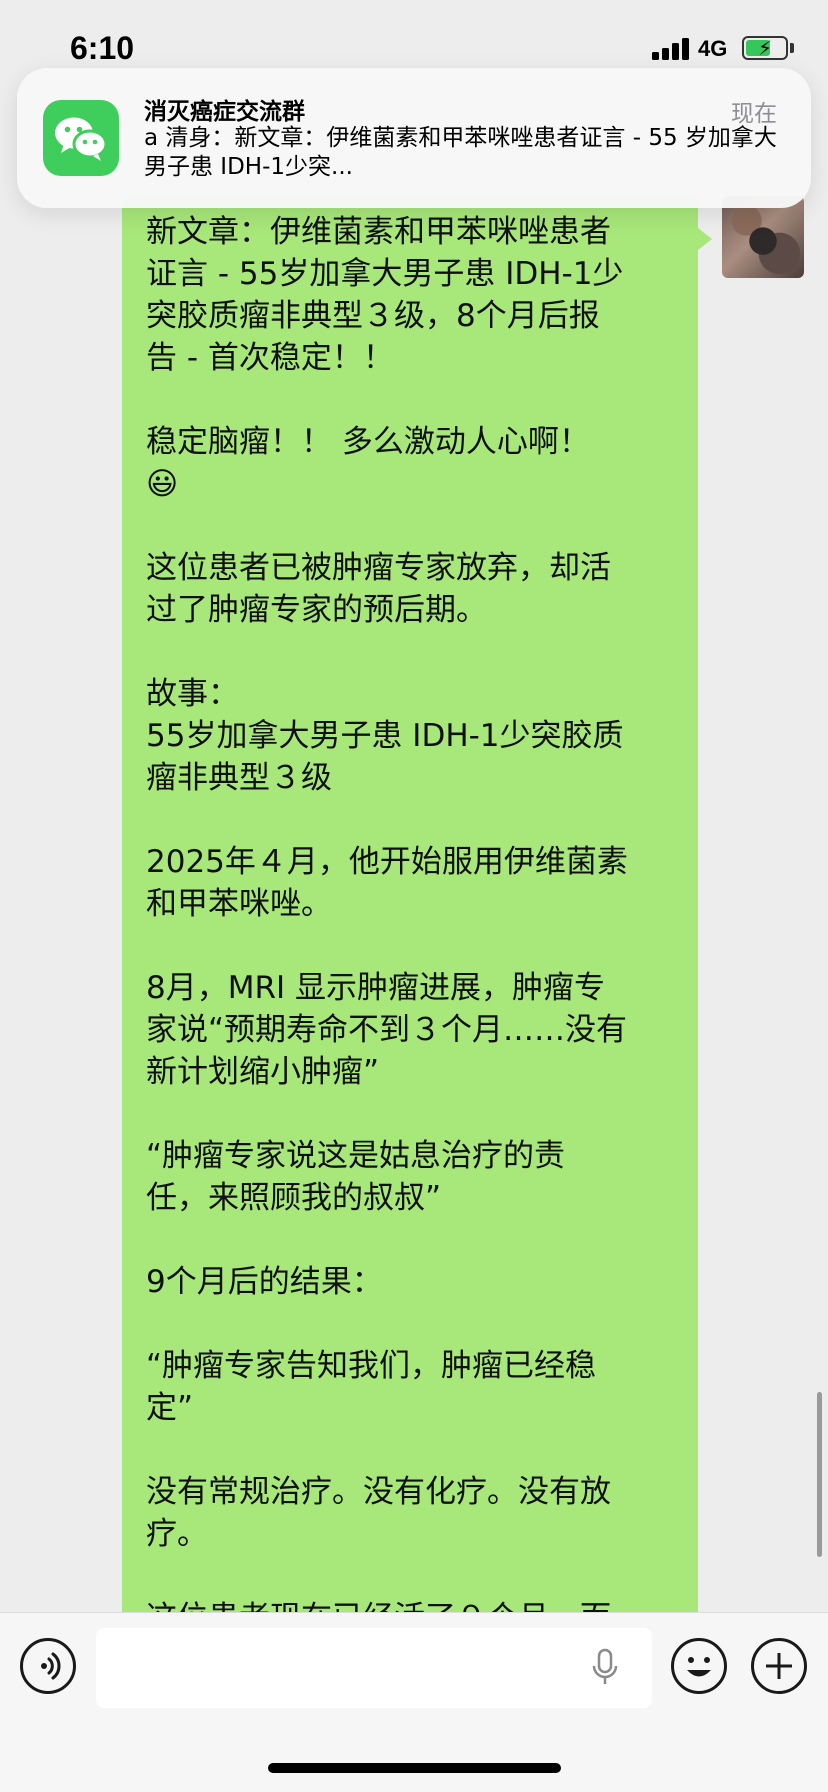  I want to click on message-line: 疗。, so click(177, 1534).